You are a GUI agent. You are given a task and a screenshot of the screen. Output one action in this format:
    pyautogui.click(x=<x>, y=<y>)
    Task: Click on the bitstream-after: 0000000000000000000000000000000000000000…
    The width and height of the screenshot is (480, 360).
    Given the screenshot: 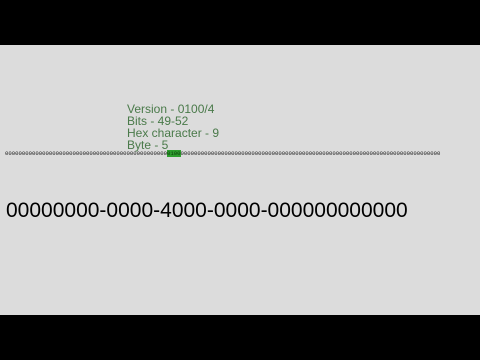 What is the action you would take?
    pyautogui.click(x=310, y=153)
    